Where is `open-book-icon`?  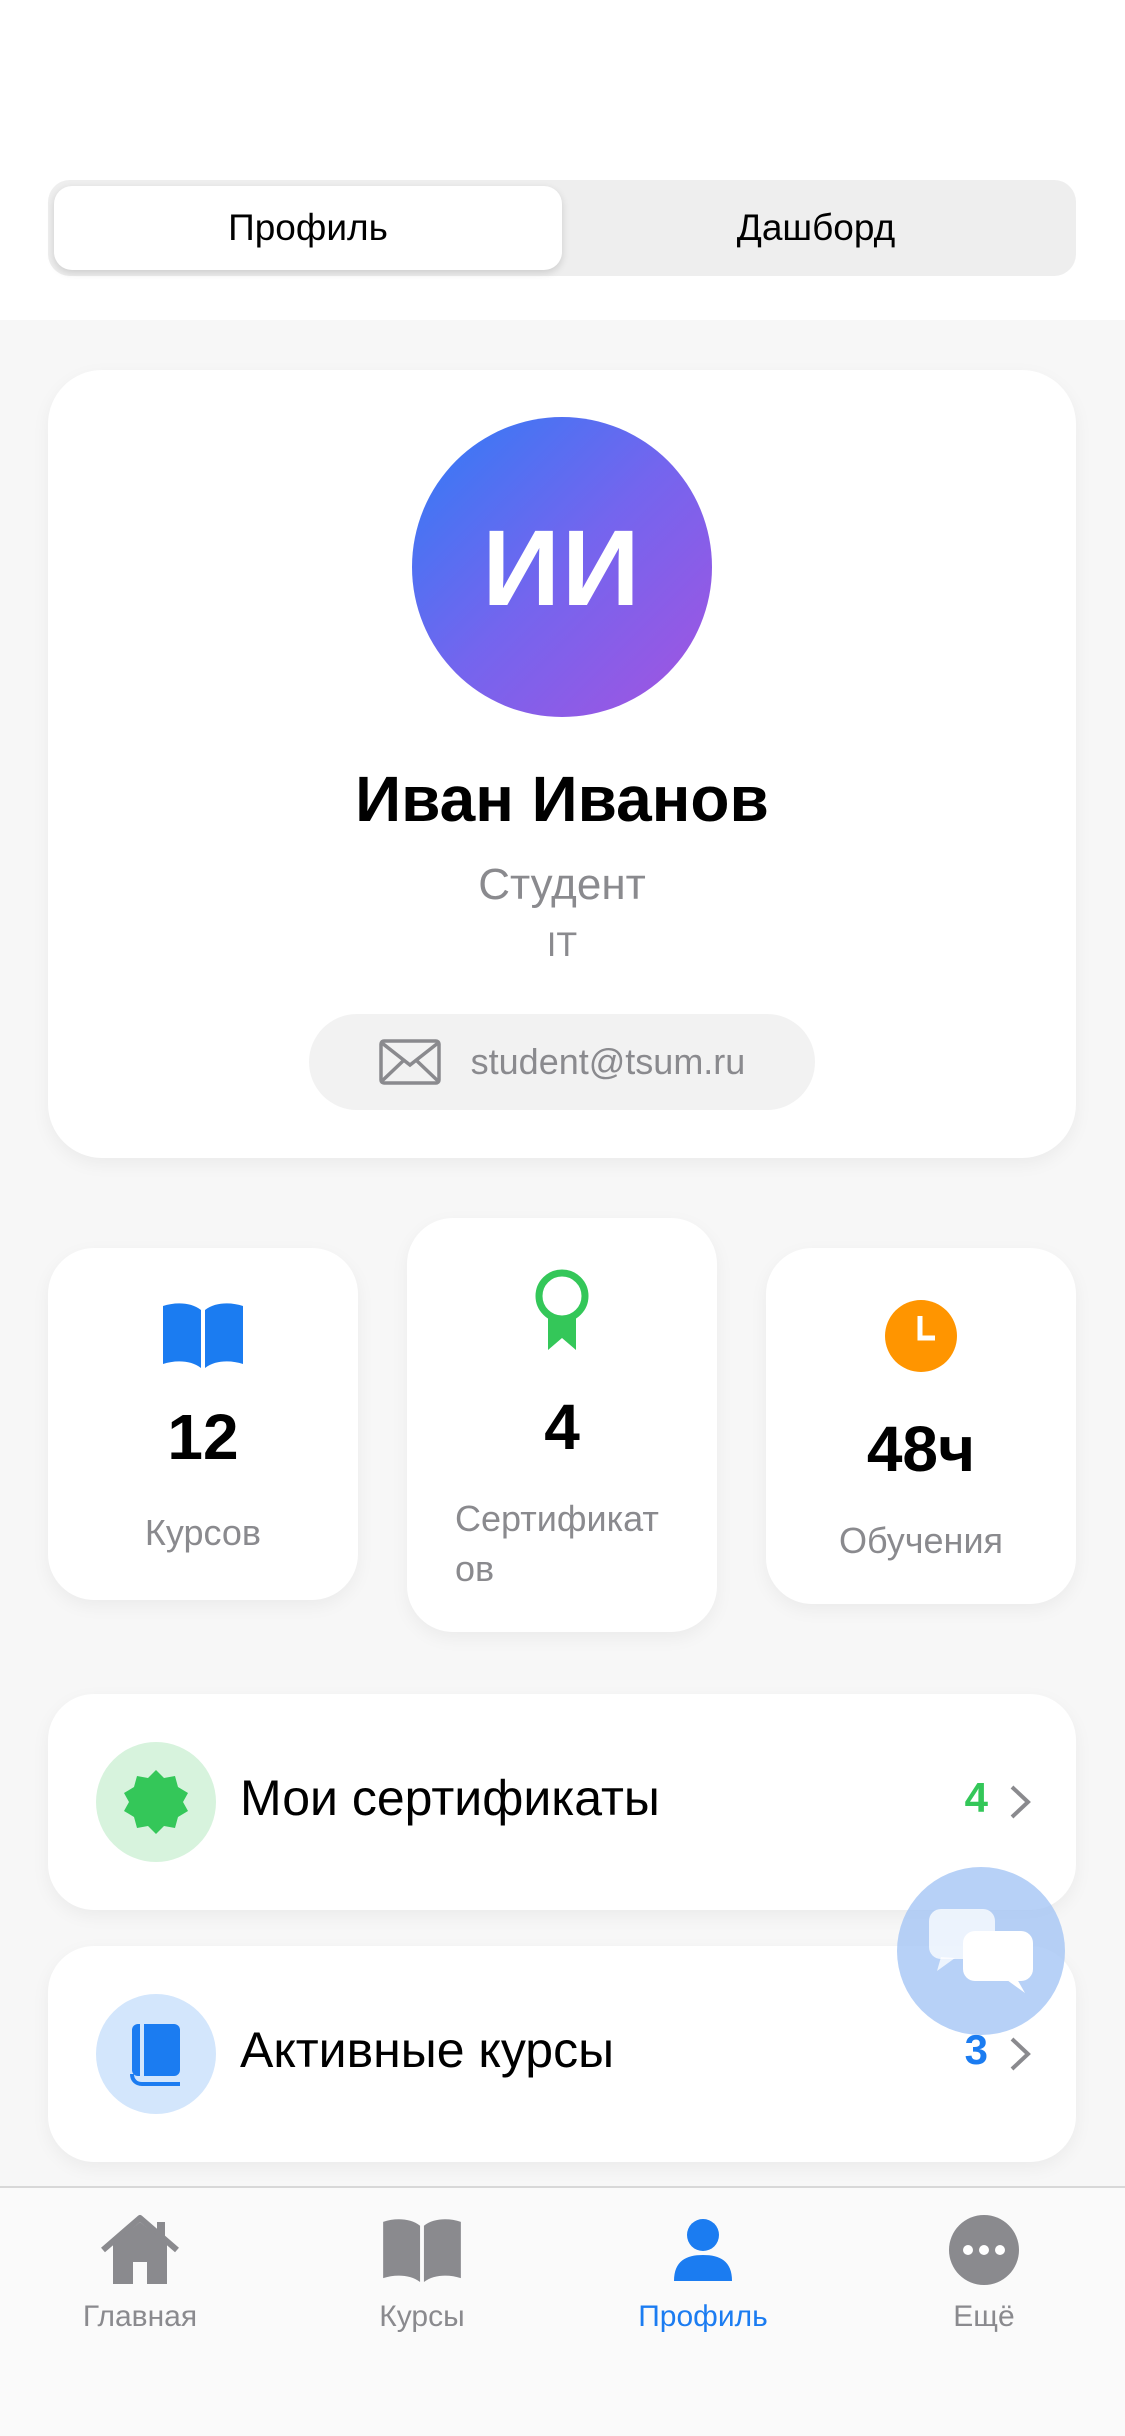 open-book-icon is located at coordinates (422, 2250).